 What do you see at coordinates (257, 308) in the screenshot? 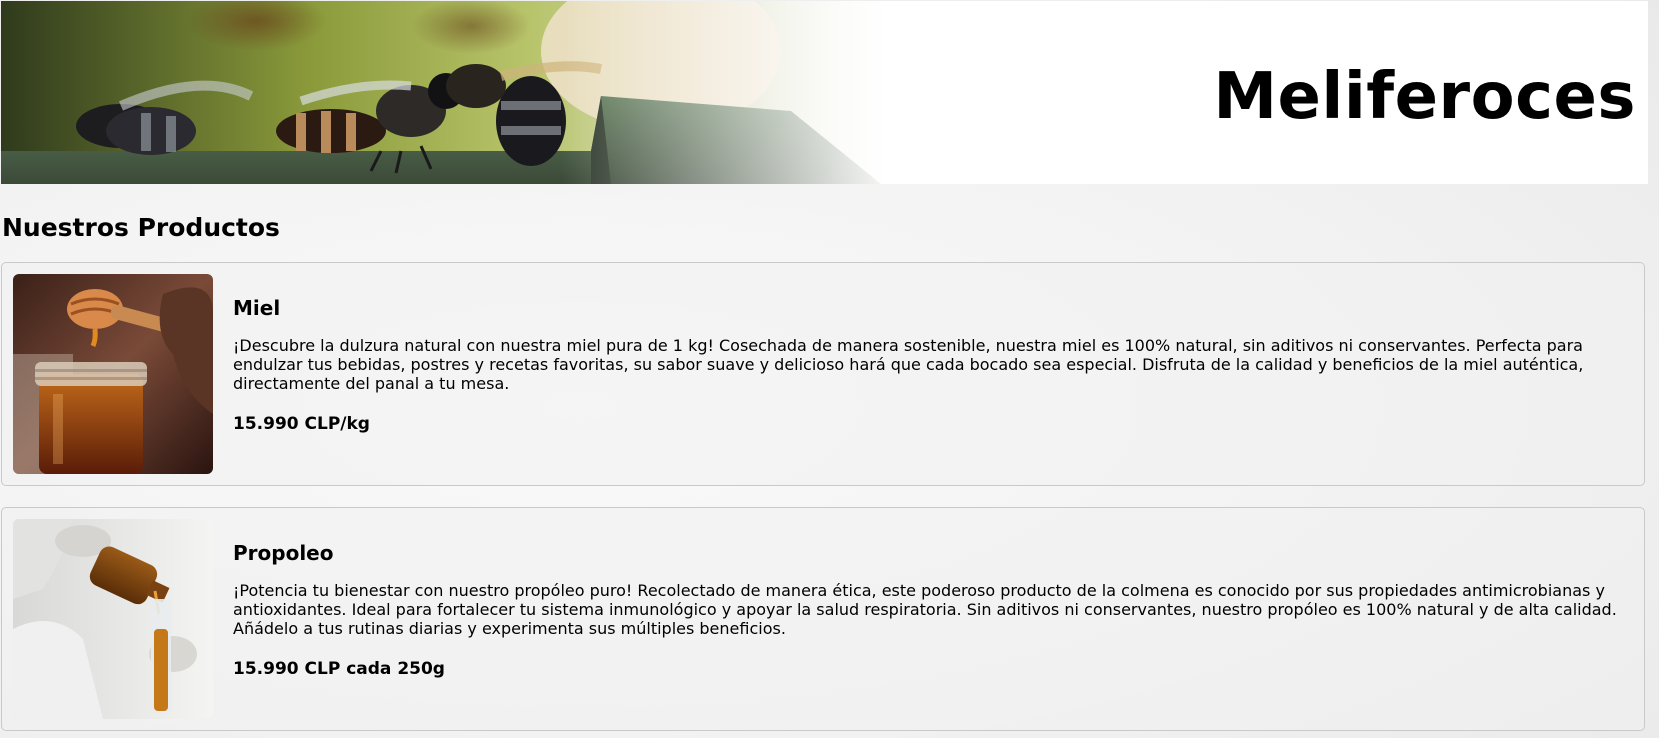
I see `product-name: Miel` at bounding box center [257, 308].